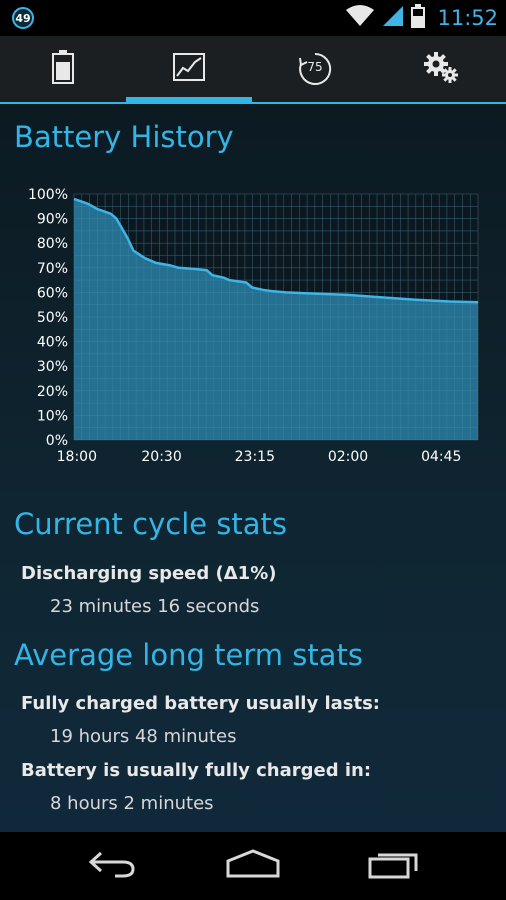  What do you see at coordinates (360, 18) in the screenshot?
I see `wifi-icon` at bounding box center [360, 18].